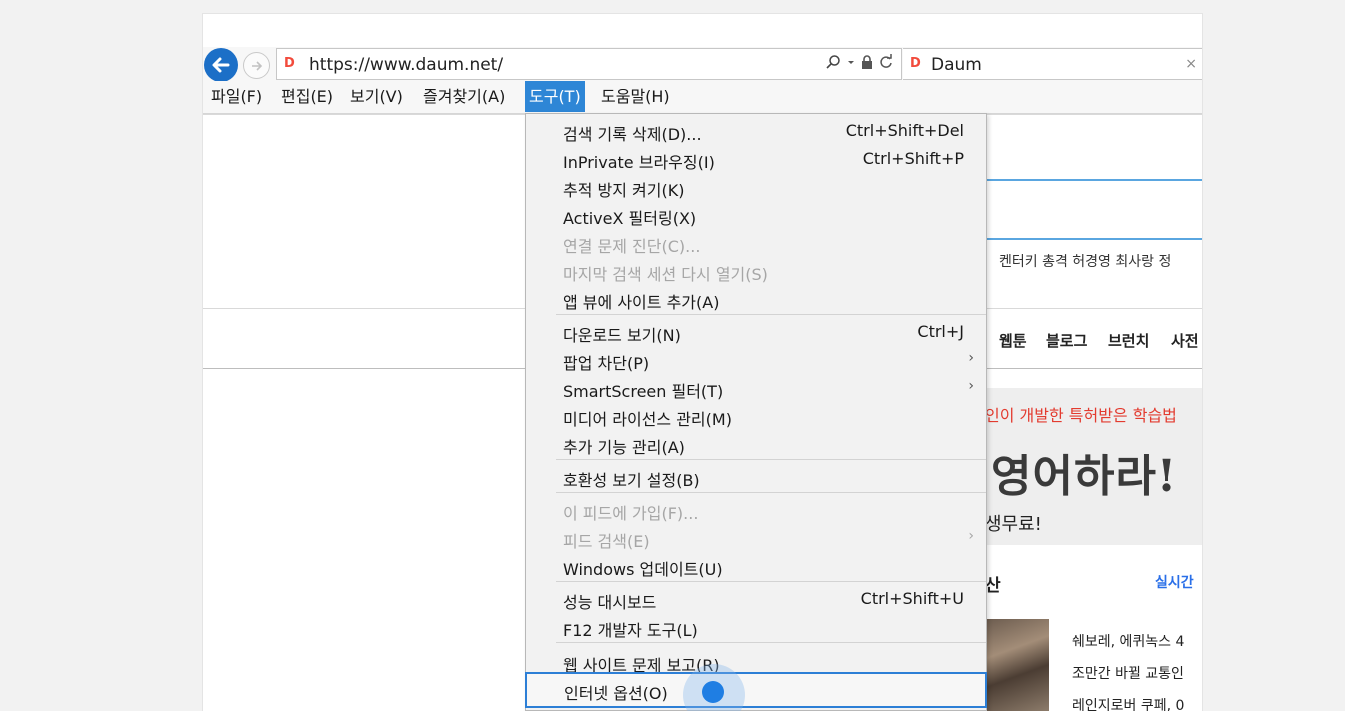 The width and height of the screenshot is (1345, 711). Describe the element at coordinates (665, 274) in the screenshot. I see `menu-item-label: 마지막 검색 세션 다시 열기(S)` at that location.